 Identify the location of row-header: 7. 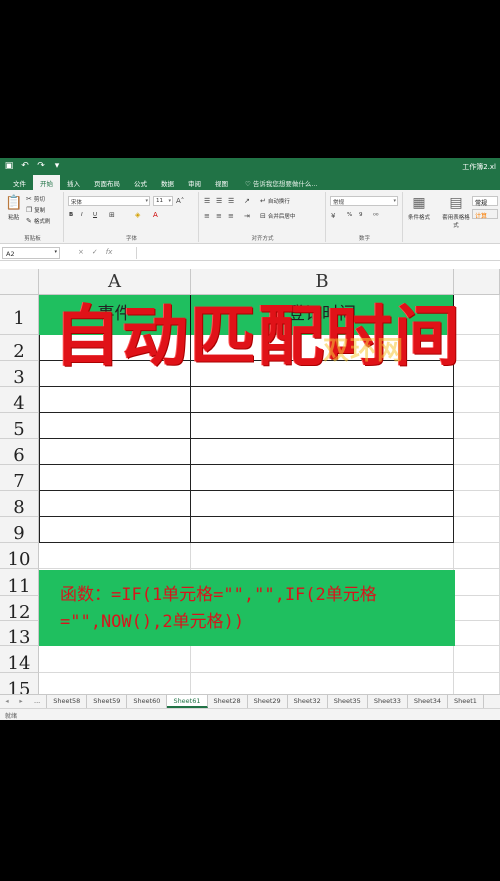
(19, 478).